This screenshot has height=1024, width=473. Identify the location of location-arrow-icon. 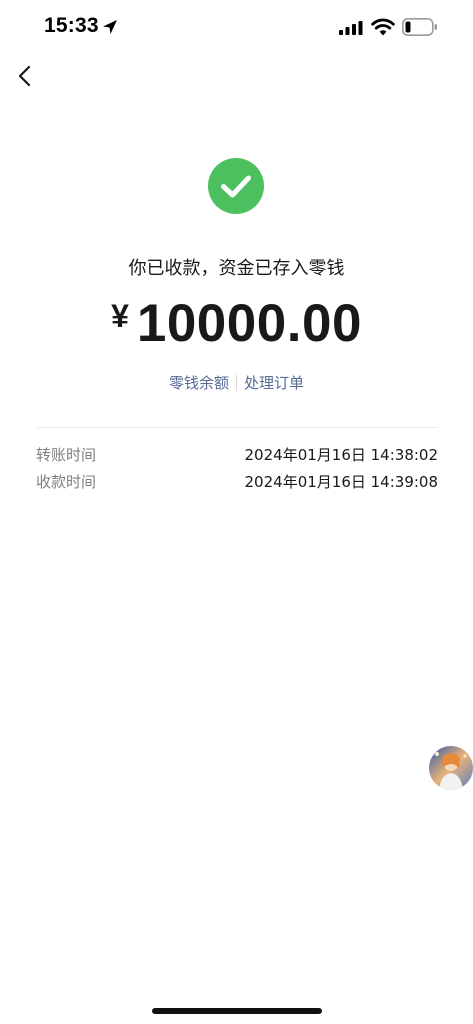
(110, 27).